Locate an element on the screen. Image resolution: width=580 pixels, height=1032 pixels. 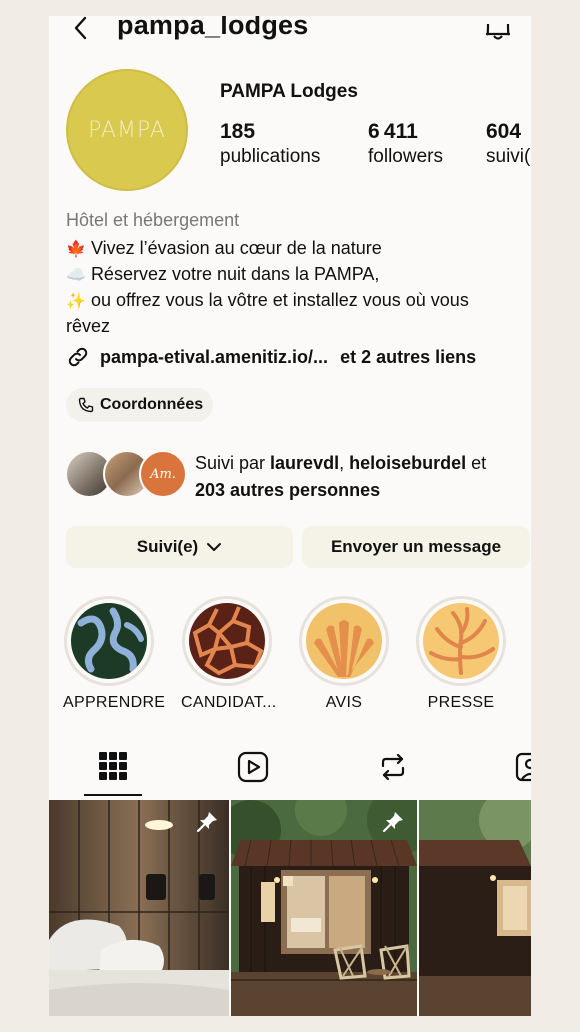
tagged-icon is located at coordinates (523, 767).